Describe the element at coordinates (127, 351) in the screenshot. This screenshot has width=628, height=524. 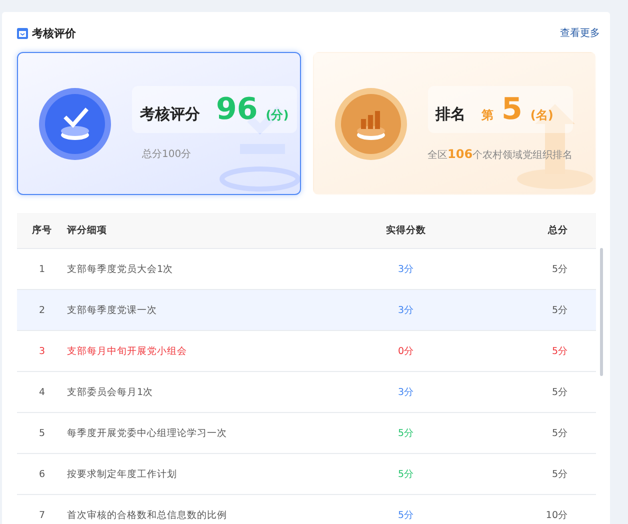
I see `item-cell-text: 支部每月中旬开展党小组会` at that location.